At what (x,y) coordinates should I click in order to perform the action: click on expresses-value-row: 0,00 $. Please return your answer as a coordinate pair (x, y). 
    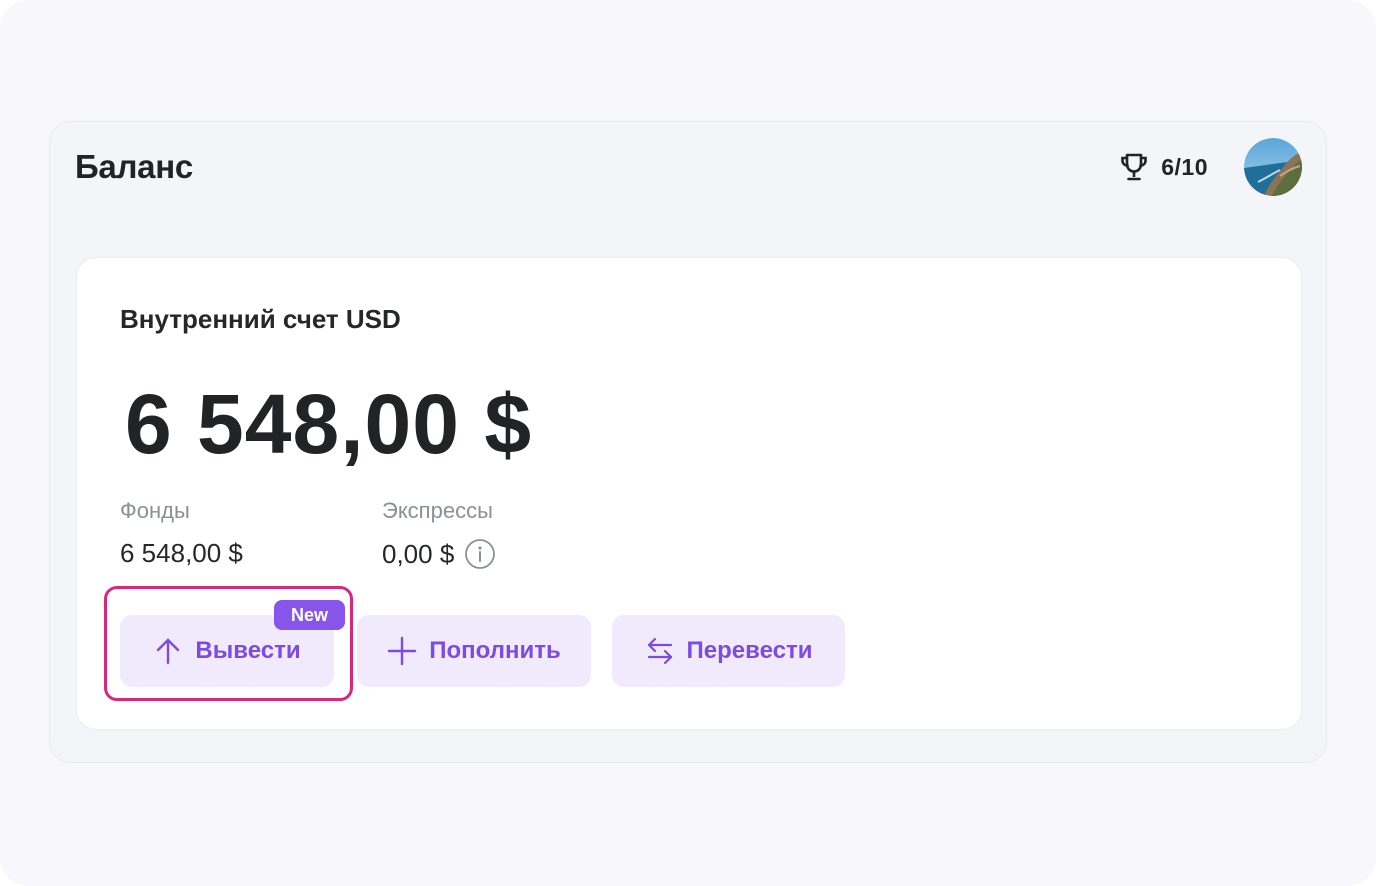
    Looking at the image, I should click on (439, 554).